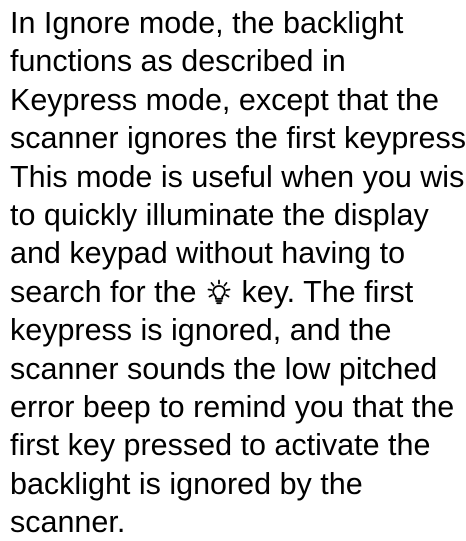  What do you see at coordinates (224, 368) in the screenshot?
I see `text-line: scanner sounds the low pitched` at bounding box center [224, 368].